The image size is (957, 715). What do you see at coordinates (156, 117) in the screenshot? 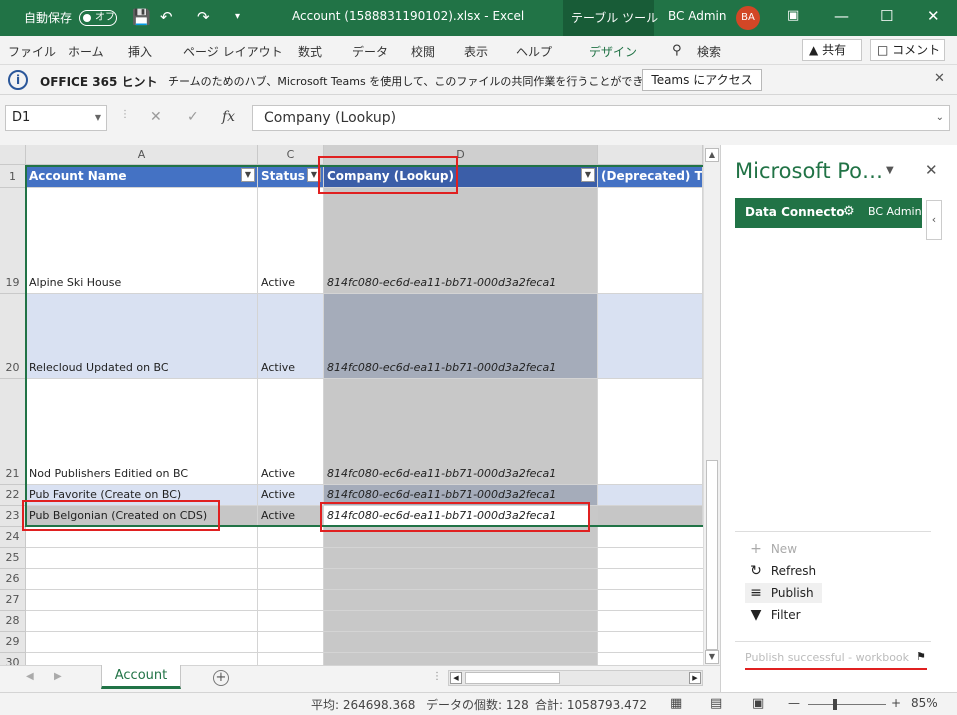
I see `cancel-icon: ✕` at bounding box center [156, 117].